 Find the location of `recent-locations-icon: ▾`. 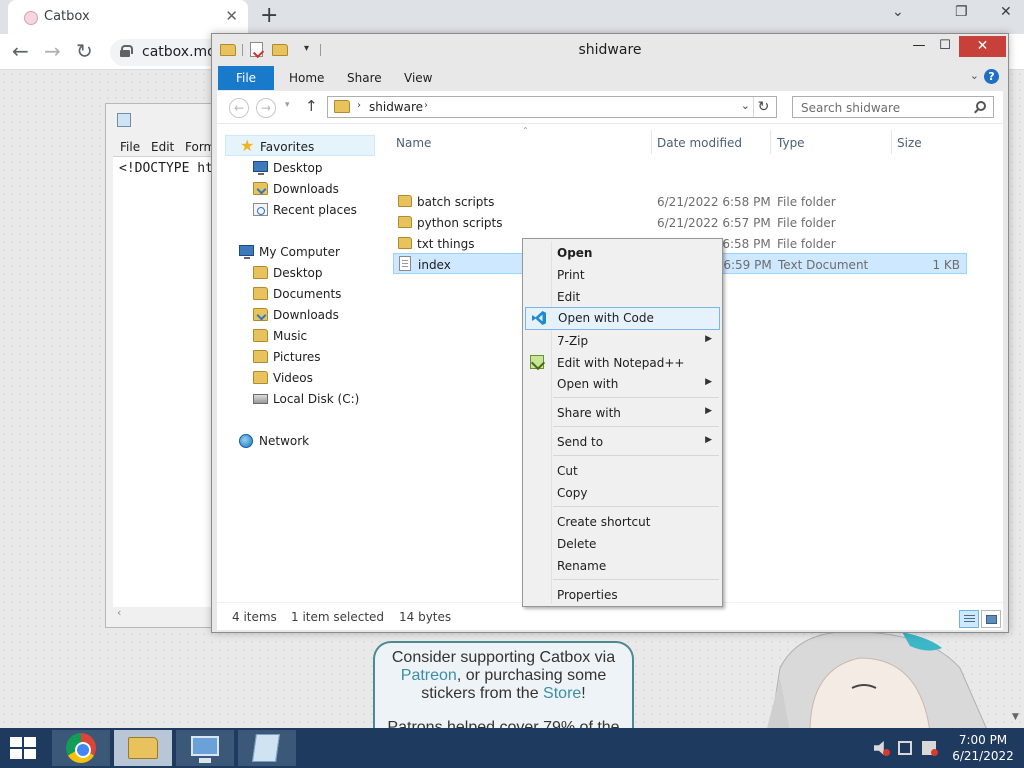

recent-locations-icon: ▾ is located at coordinates (287, 105).